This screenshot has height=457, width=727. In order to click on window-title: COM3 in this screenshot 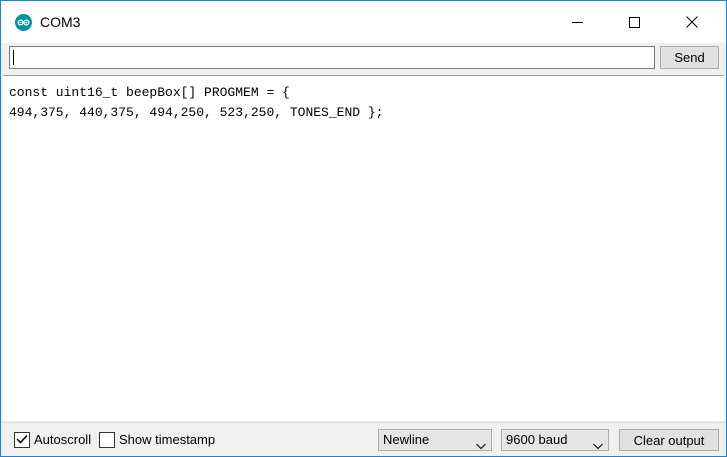, I will do `click(60, 22)`.